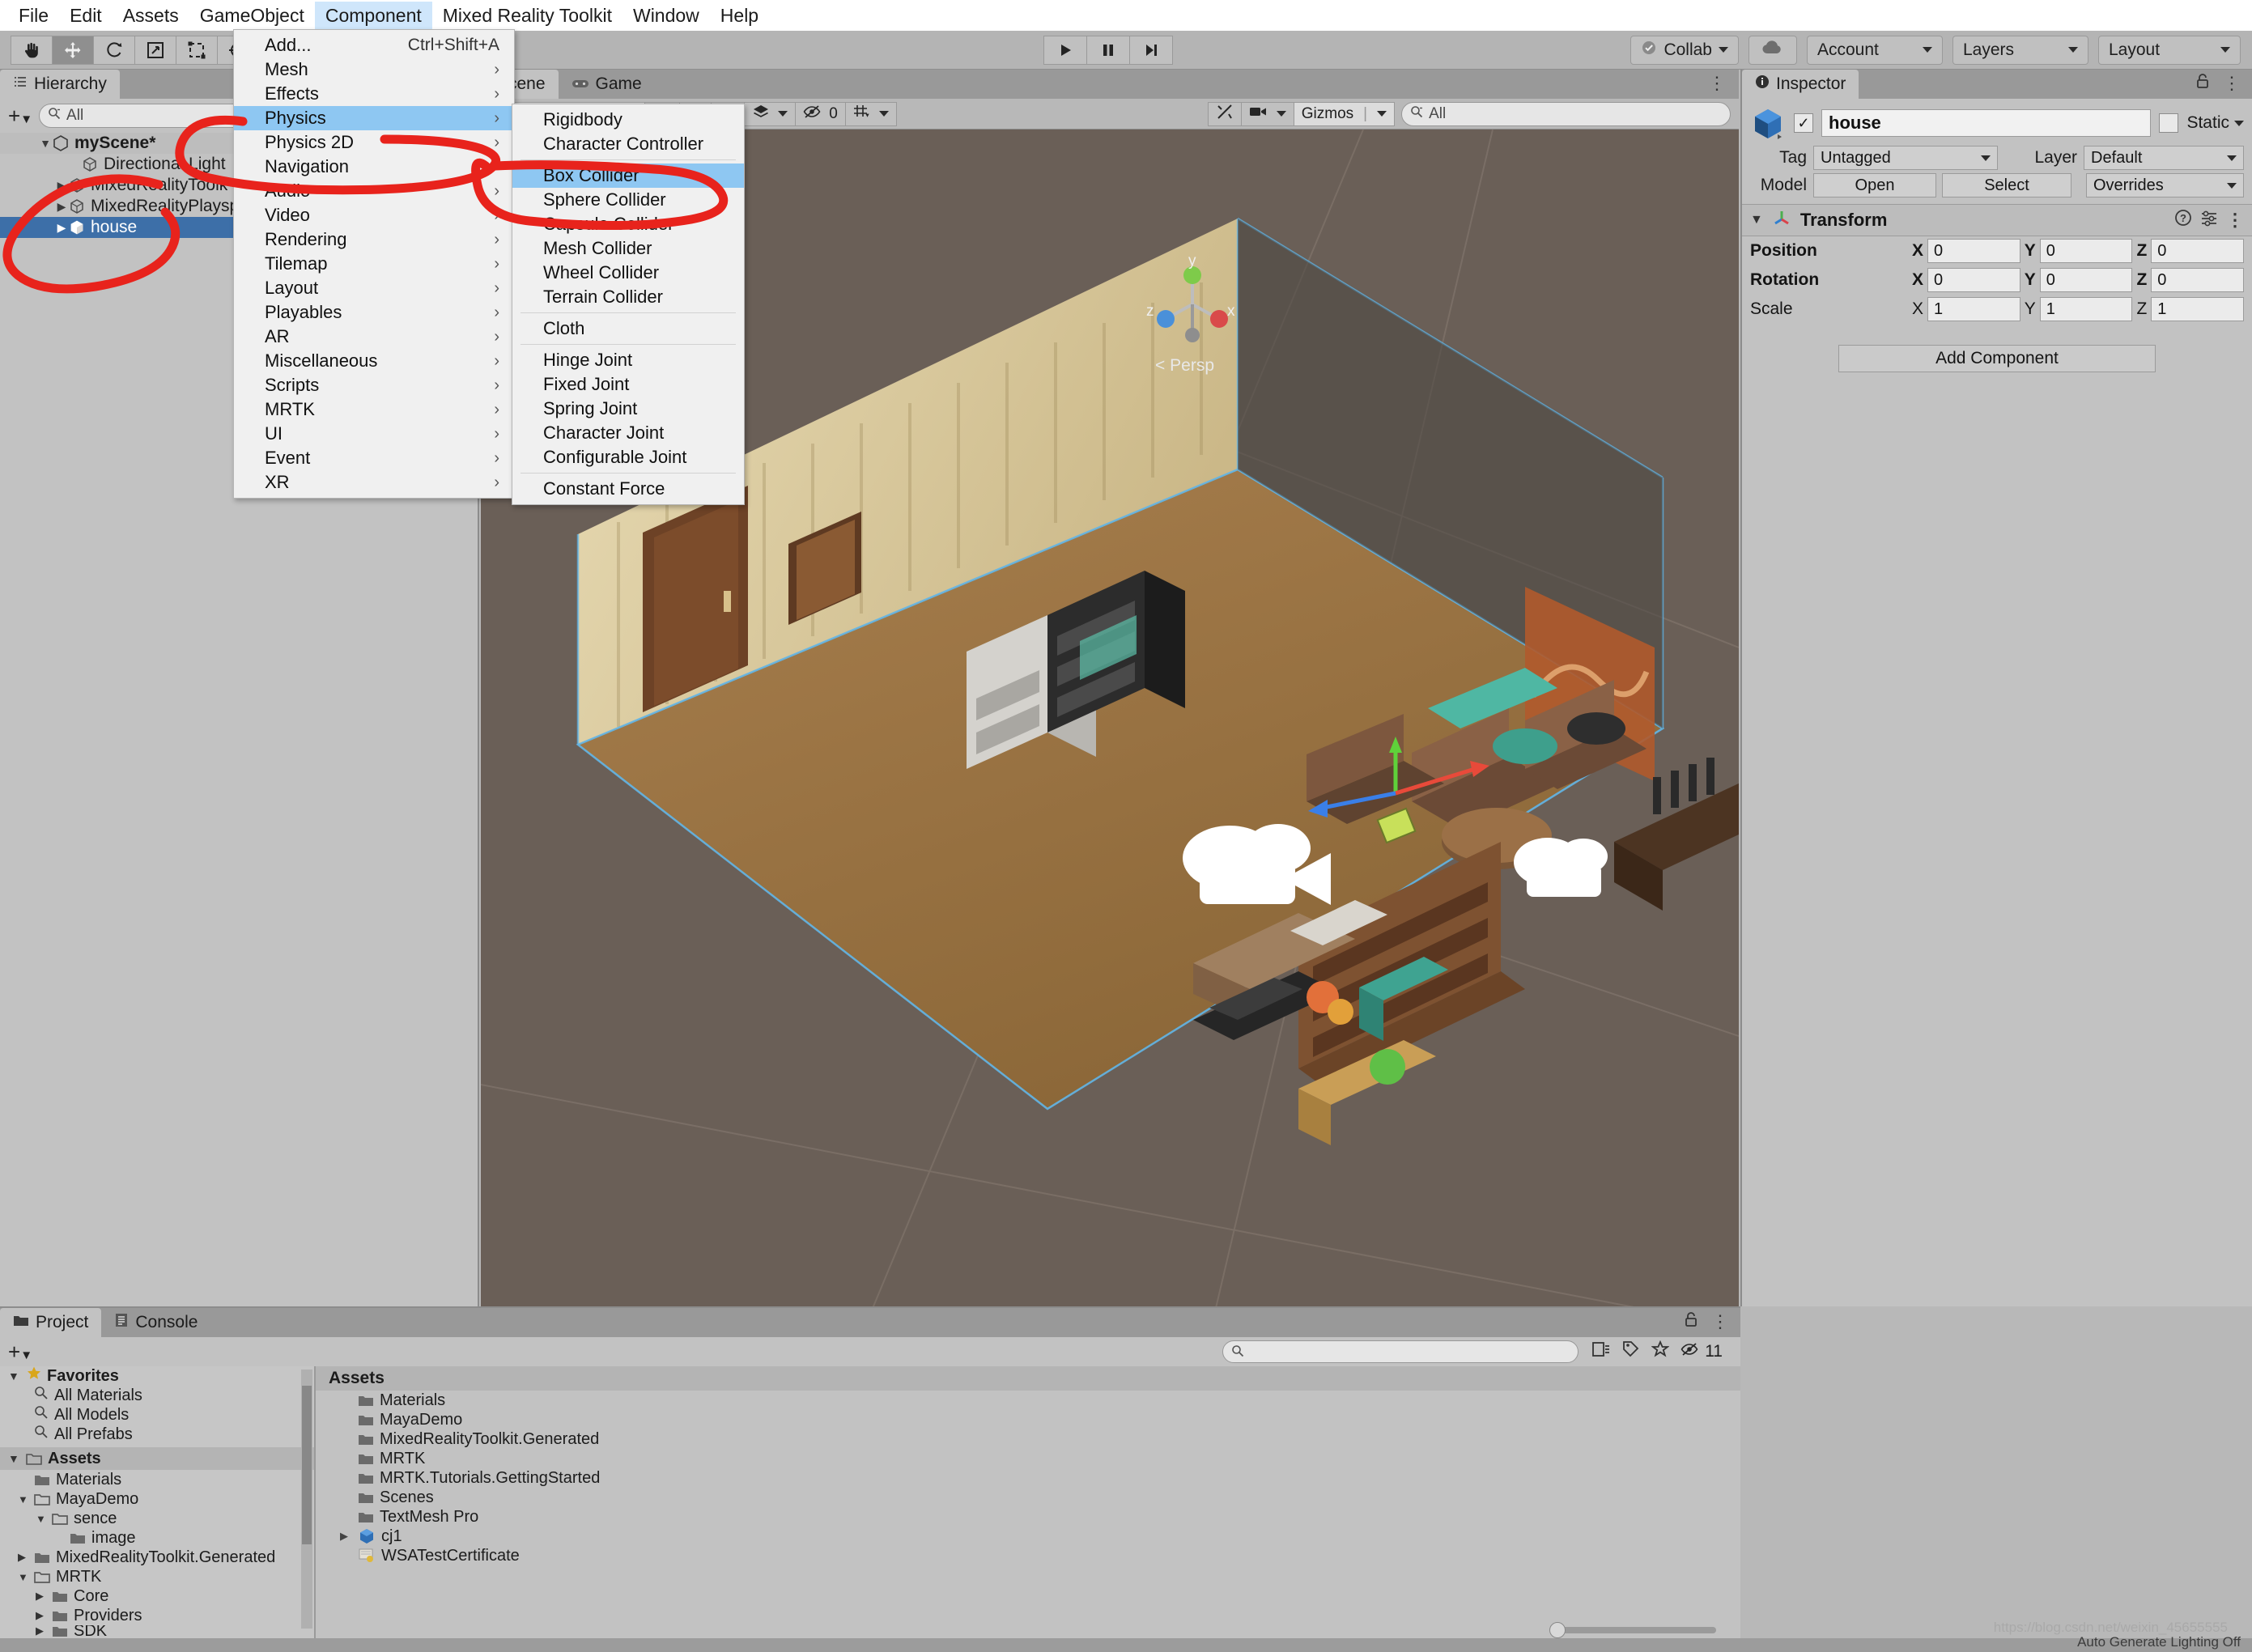 Image resolution: width=2252 pixels, height=1652 pixels. What do you see at coordinates (628, 224) in the screenshot?
I see `submenu-item-capsule-collider: Capsule Collider` at bounding box center [628, 224].